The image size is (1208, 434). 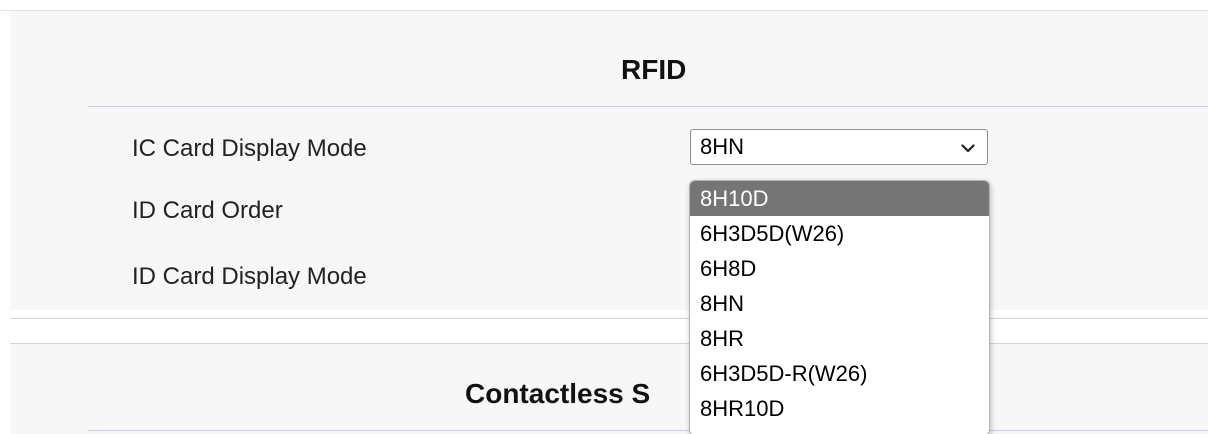 I want to click on id-card-order-label: ID Card Order, so click(x=207, y=210).